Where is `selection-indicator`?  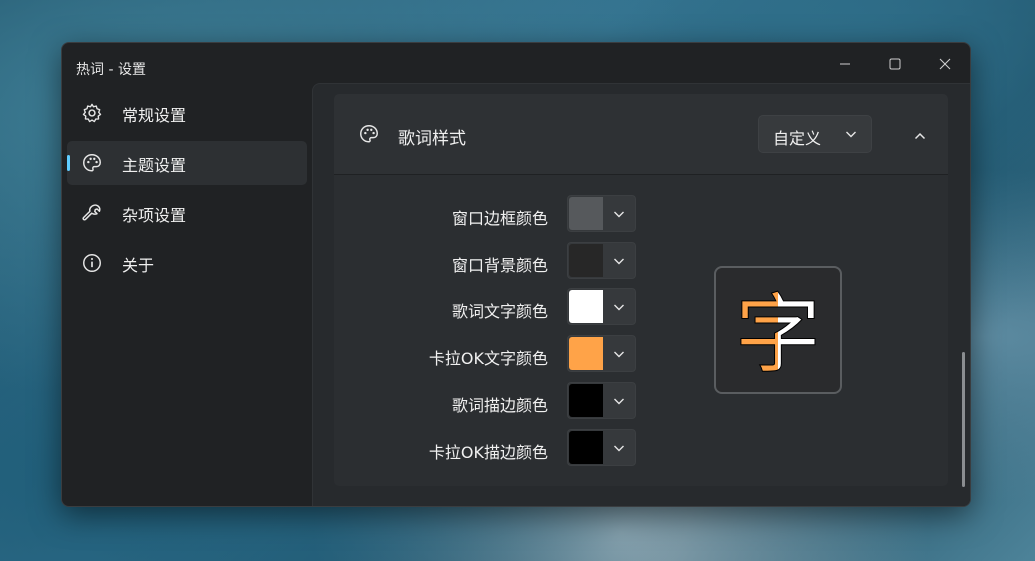
selection-indicator is located at coordinates (68, 163).